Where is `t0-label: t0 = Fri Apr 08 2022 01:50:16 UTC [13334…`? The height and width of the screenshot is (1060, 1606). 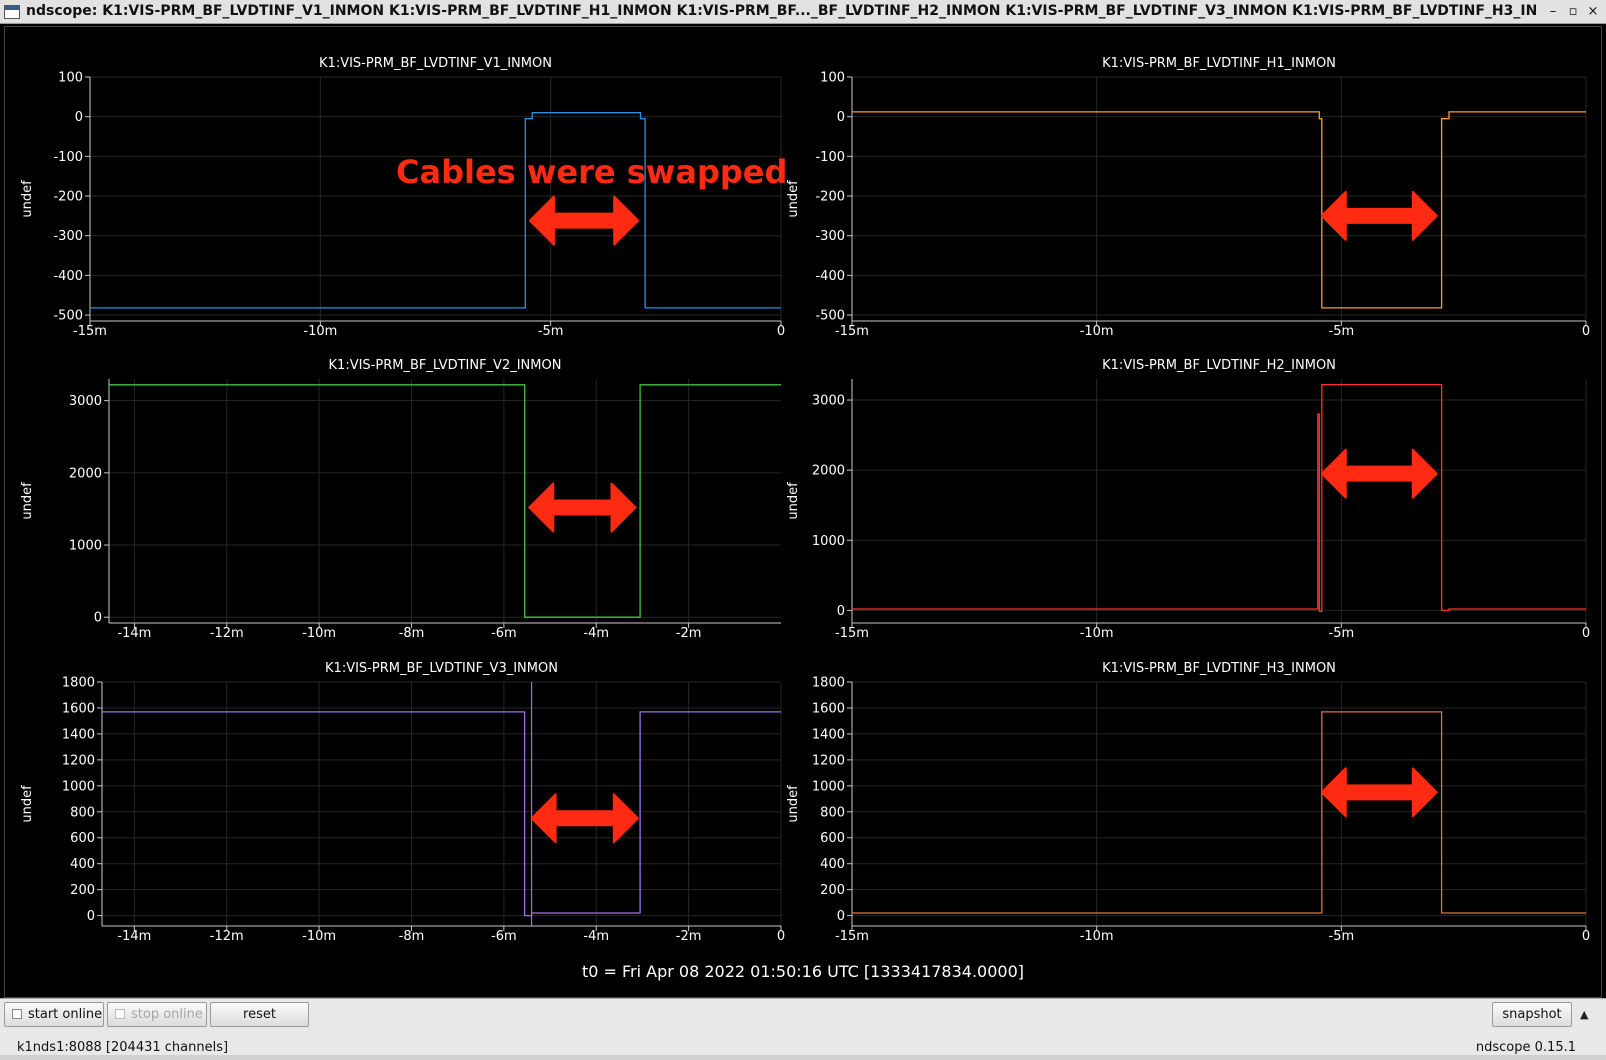
t0-label: t0 = Fri Apr 08 2022 01:50:16 UTC [13334… is located at coordinates (803, 971).